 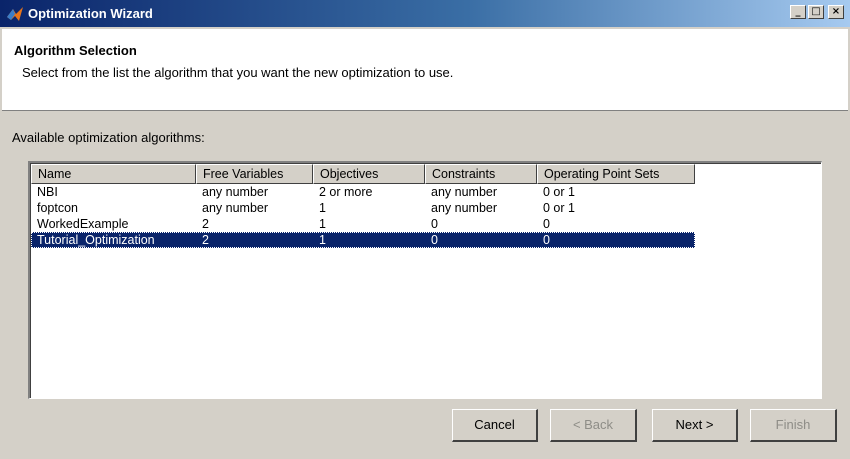 What do you see at coordinates (616, 174) in the screenshot?
I see `column-header-operating-point-sets: Operating Point Sets` at bounding box center [616, 174].